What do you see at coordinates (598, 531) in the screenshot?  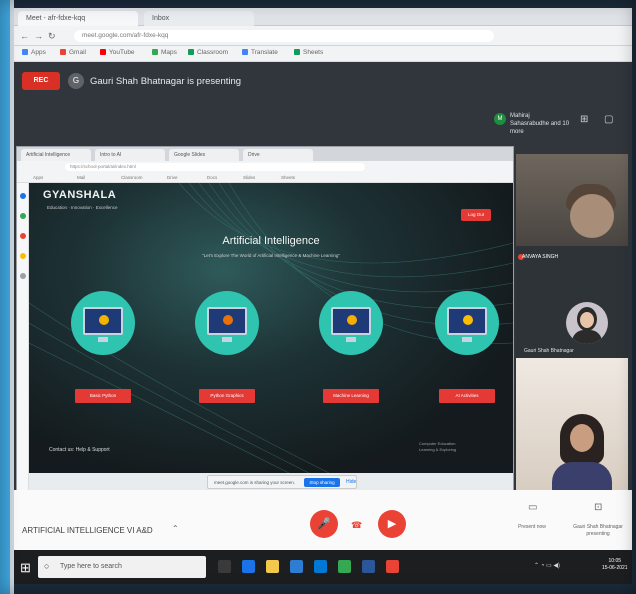 I see `presenter-label: Gauri Shah Bhatnagar presenting` at bounding box center [598, 531].